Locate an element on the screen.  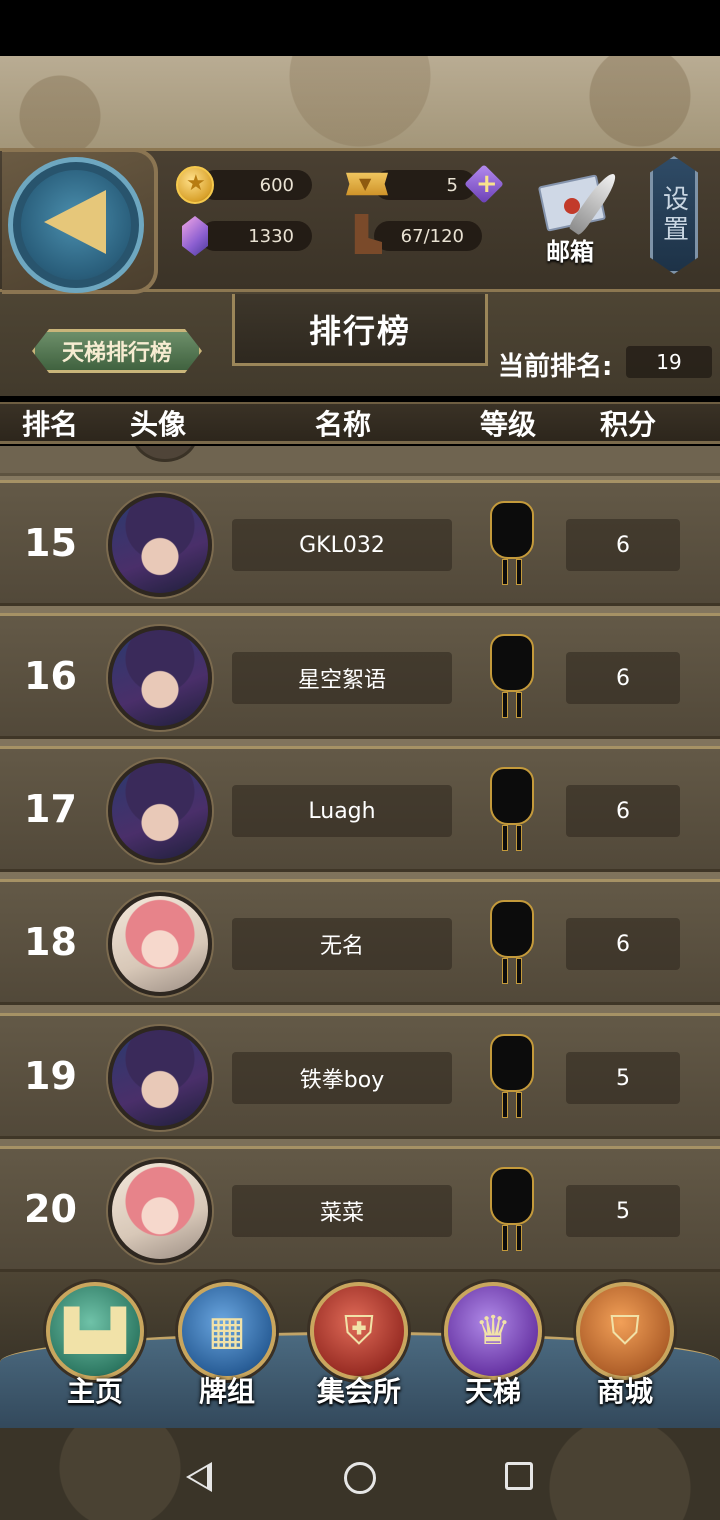
player-name: 铁拳boy is located at coordinates (342, 1078).